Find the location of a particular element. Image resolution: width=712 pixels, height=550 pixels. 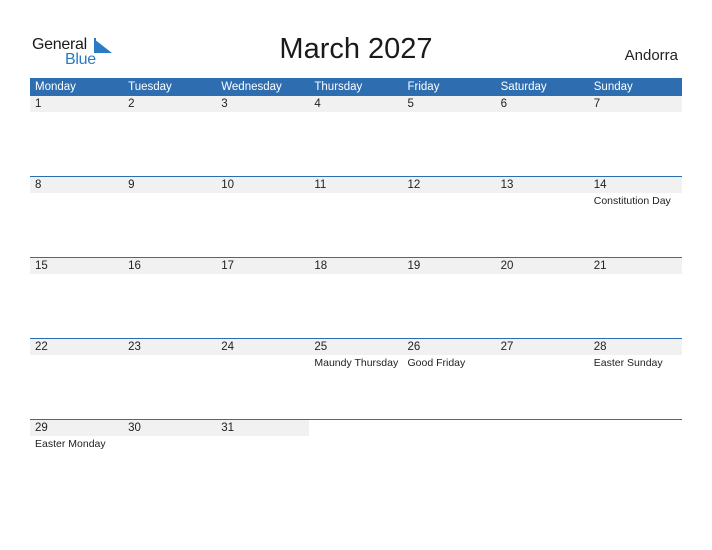

day-cell: 18 is located at coordinates (356, 266).